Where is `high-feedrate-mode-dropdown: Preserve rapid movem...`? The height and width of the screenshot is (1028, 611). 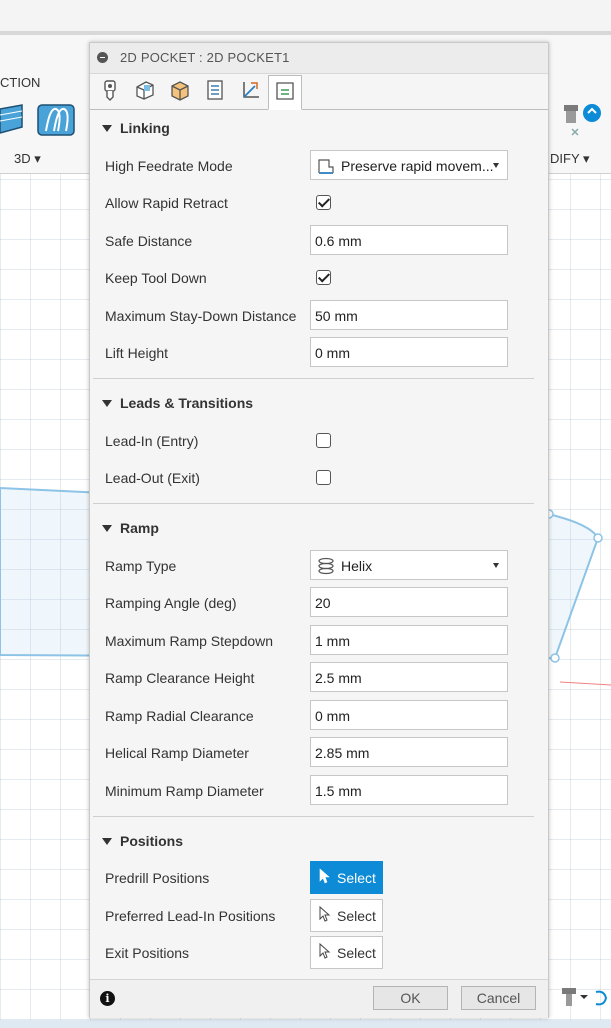 high-feedrate-mode-dropdown: Preserve rapid movem... is located at coordinates (409, 165).